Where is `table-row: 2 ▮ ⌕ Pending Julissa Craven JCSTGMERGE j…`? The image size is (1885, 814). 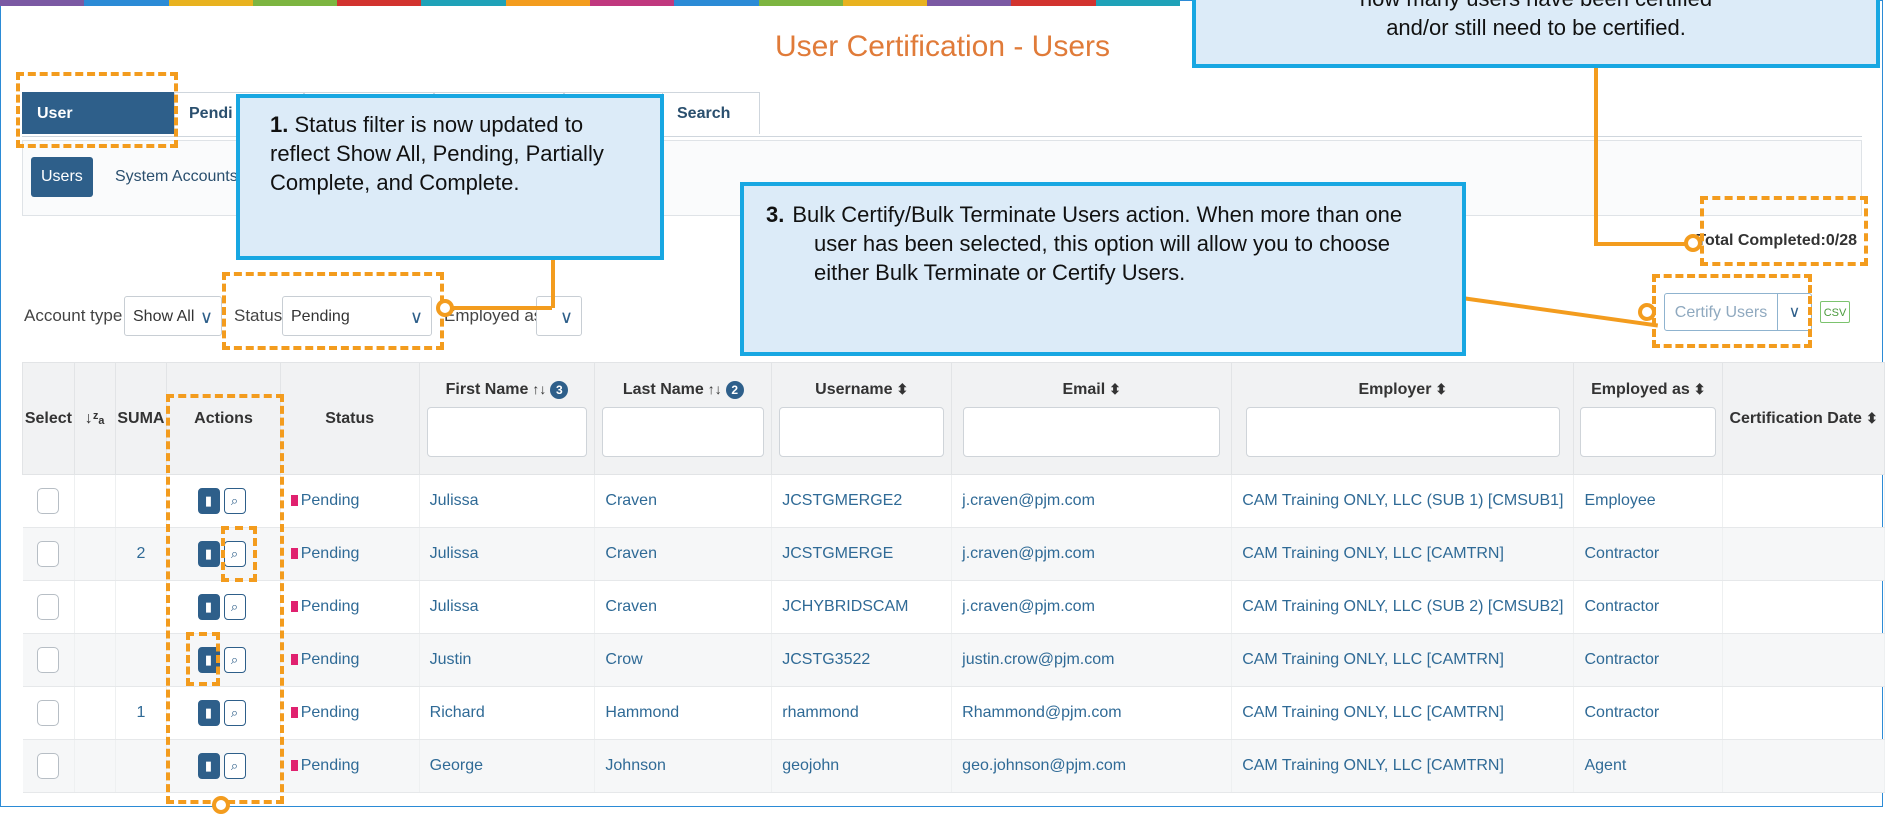 table-row: 2 ▮ ⌕ Pending Julissa Craven JCSTGMERGE j… is located at coordinates (953, 554).